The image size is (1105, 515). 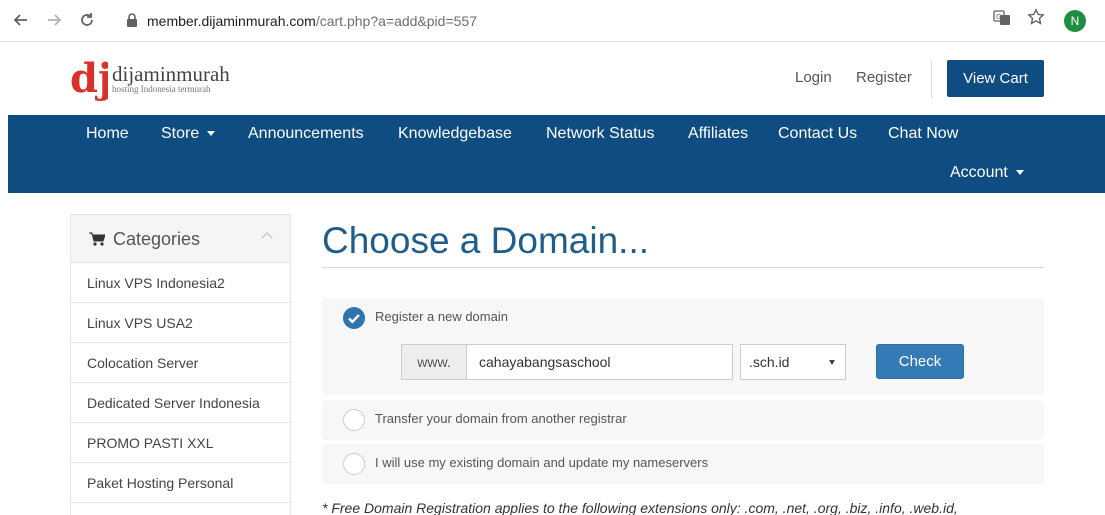 What do you see at coordinates (455, 134) in the screenshot?
I see `nav-knowledgebase: Knowledgebase` at bounding box center [455, 134].